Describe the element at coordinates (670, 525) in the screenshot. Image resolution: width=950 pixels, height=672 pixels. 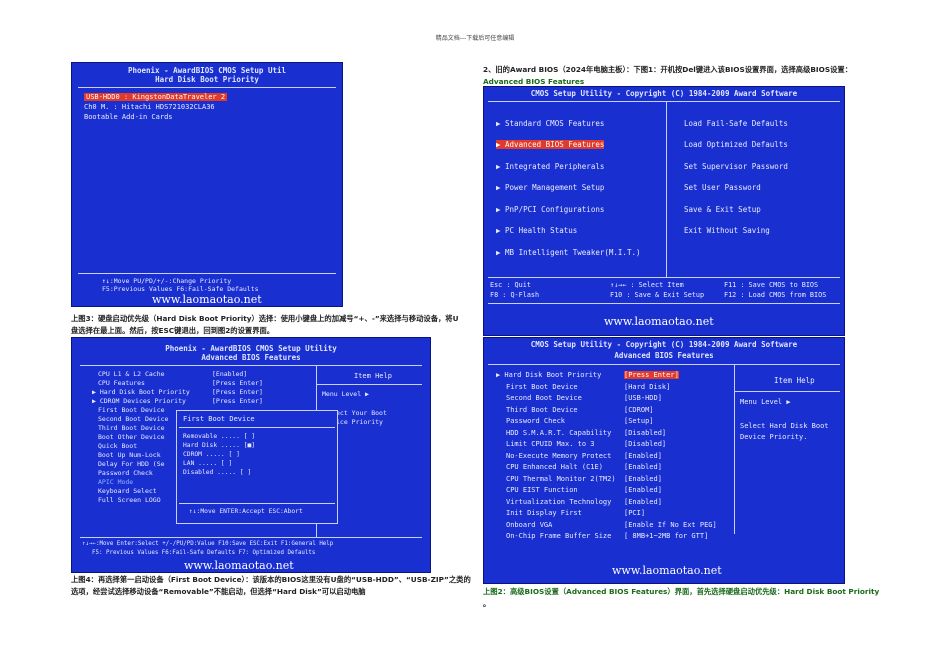
I see `adv-value: [Enable If No Ext PEG]` at that location.